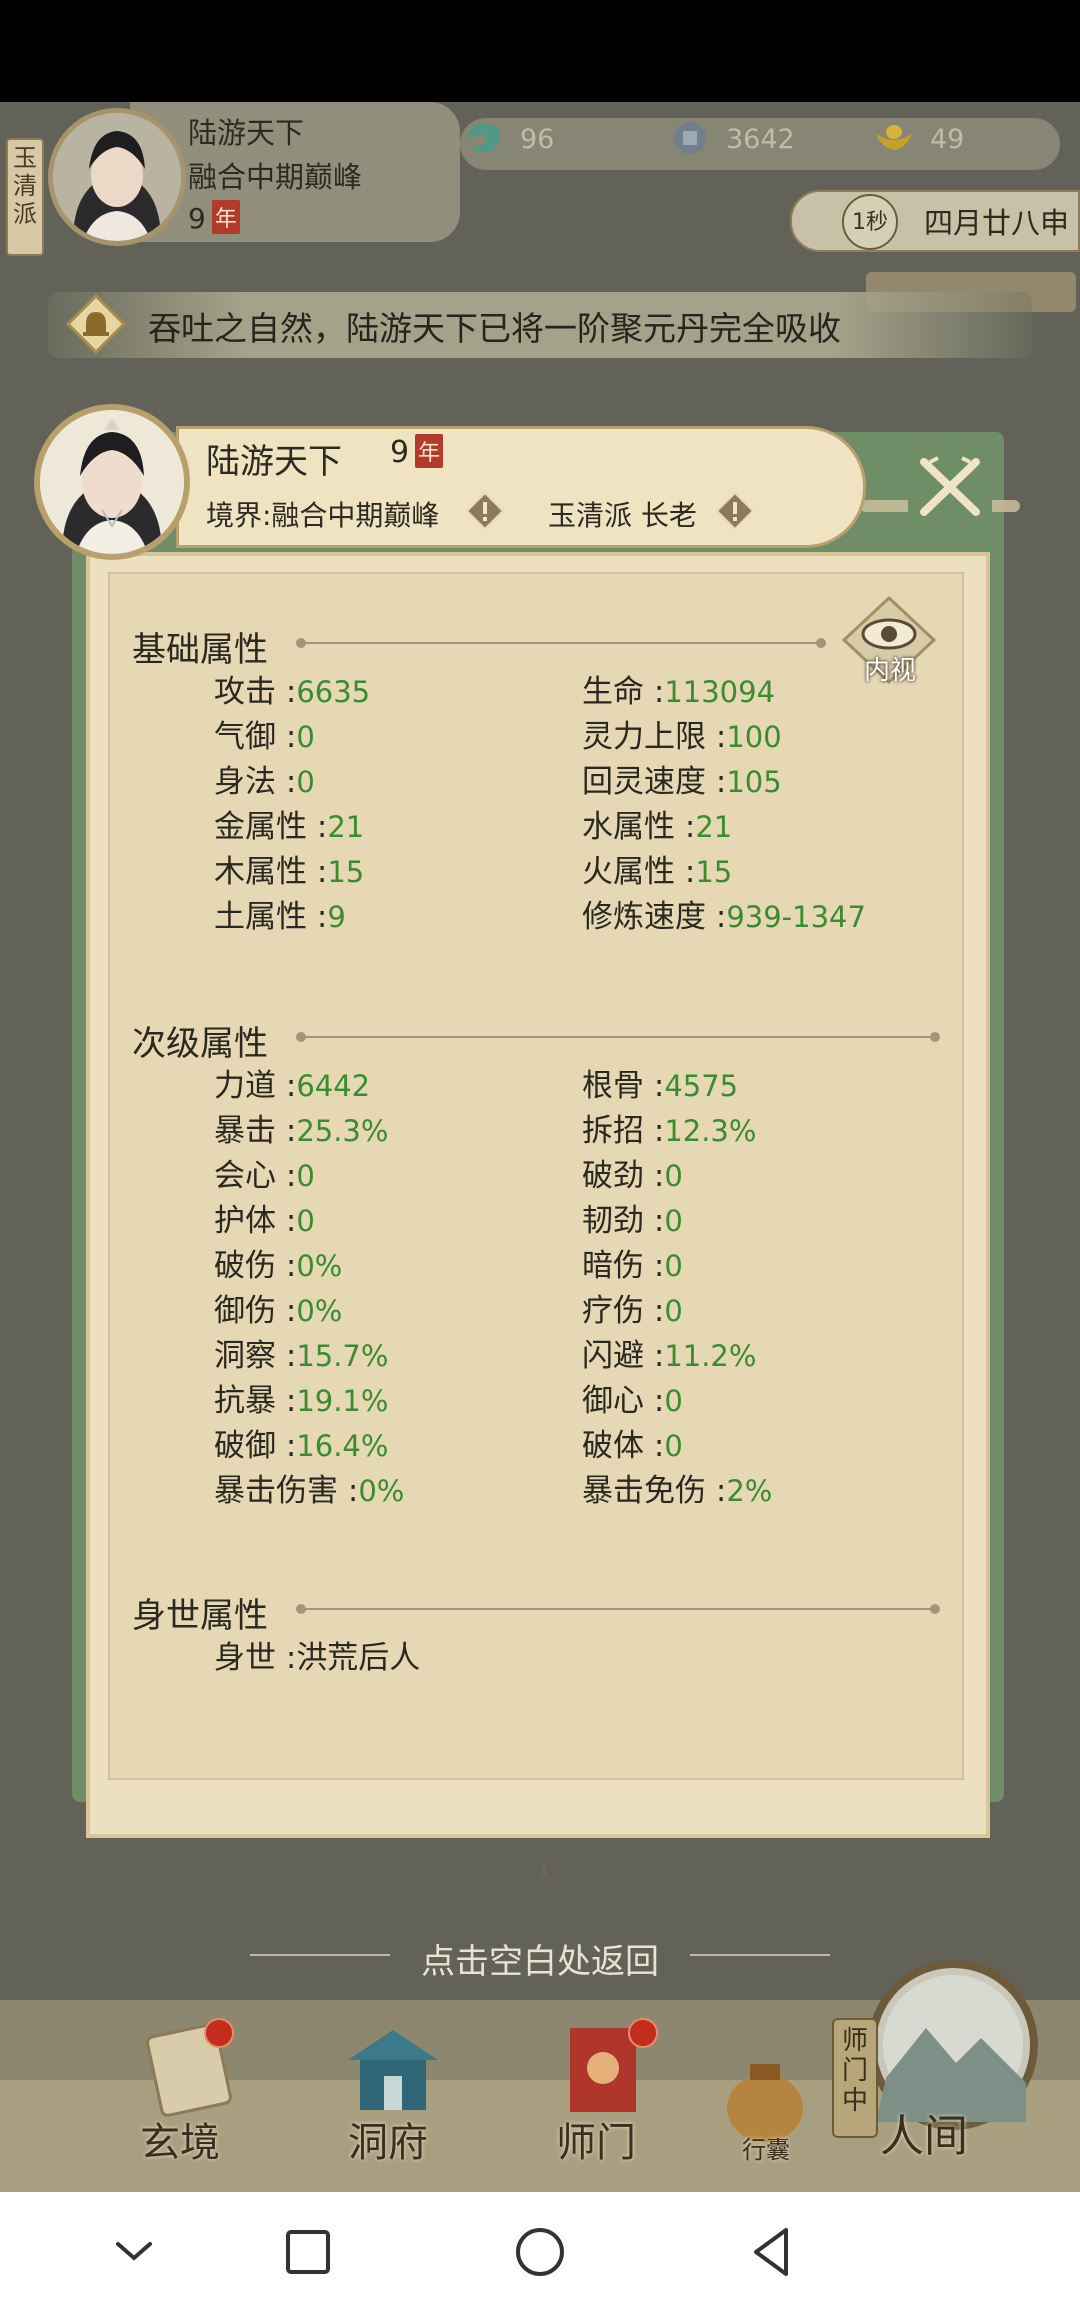  I want to click on stat-item: 洞察 :15.7%, so click(301, 1356).